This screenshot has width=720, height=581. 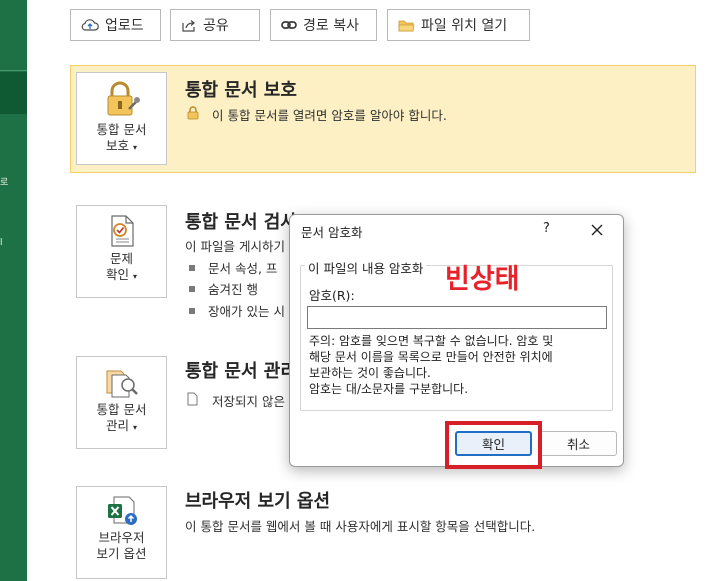 What do you see at coordinates (13, 93) in the screenshot?
I see `sidebar-item-info` at bounding box center [13, 93].